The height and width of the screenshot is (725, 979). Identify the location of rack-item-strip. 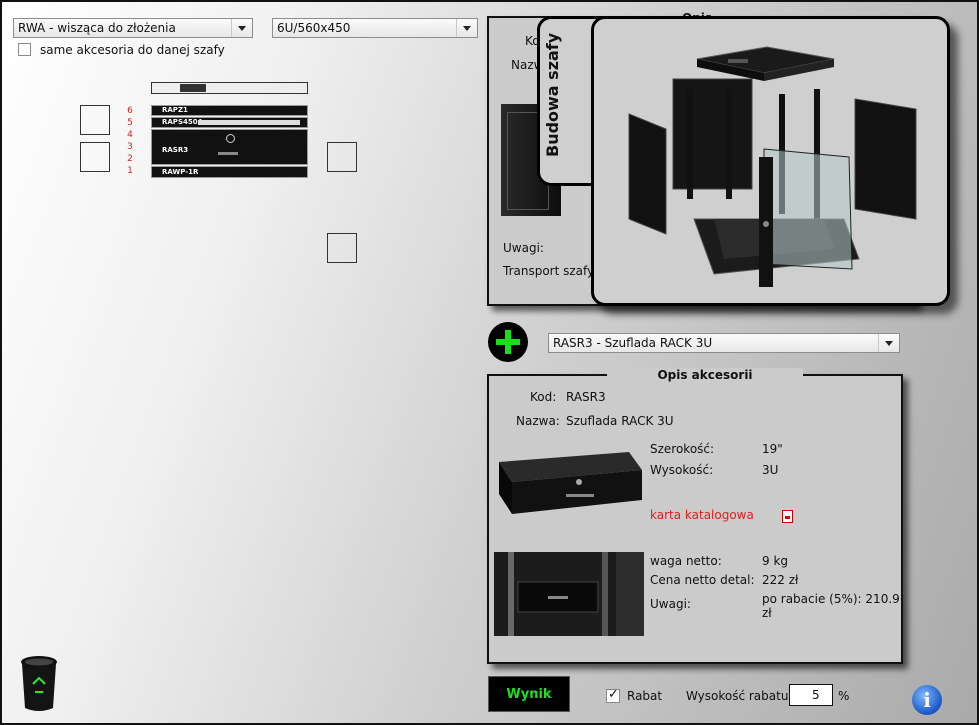
(249, 122).